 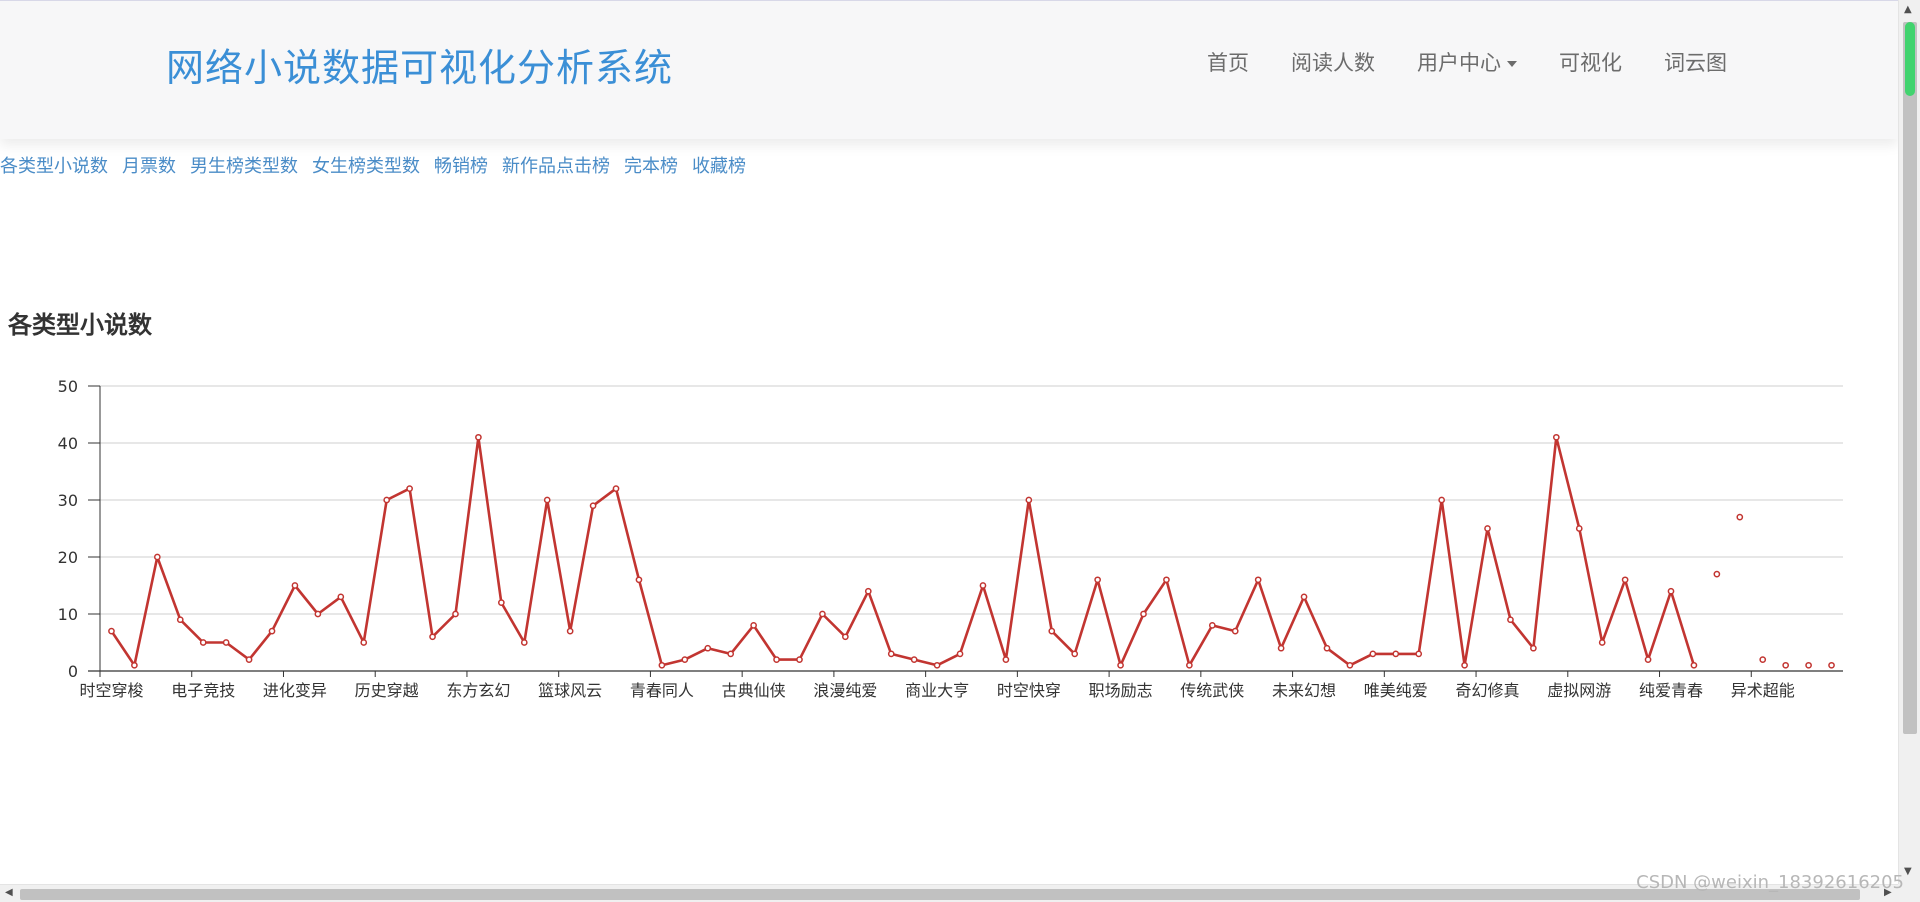 What do you see at coordinates (1908, 9) in the screenshot?
I see `scroll-up-icon: ▲` at bounding box center [1908, 9].